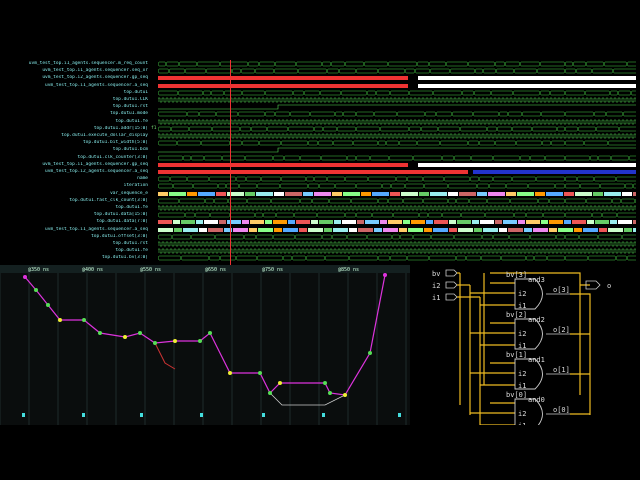  Describe the element at coordinates (516, 395) in the screenshot. I see `bus-label: bv[0]` at that location.